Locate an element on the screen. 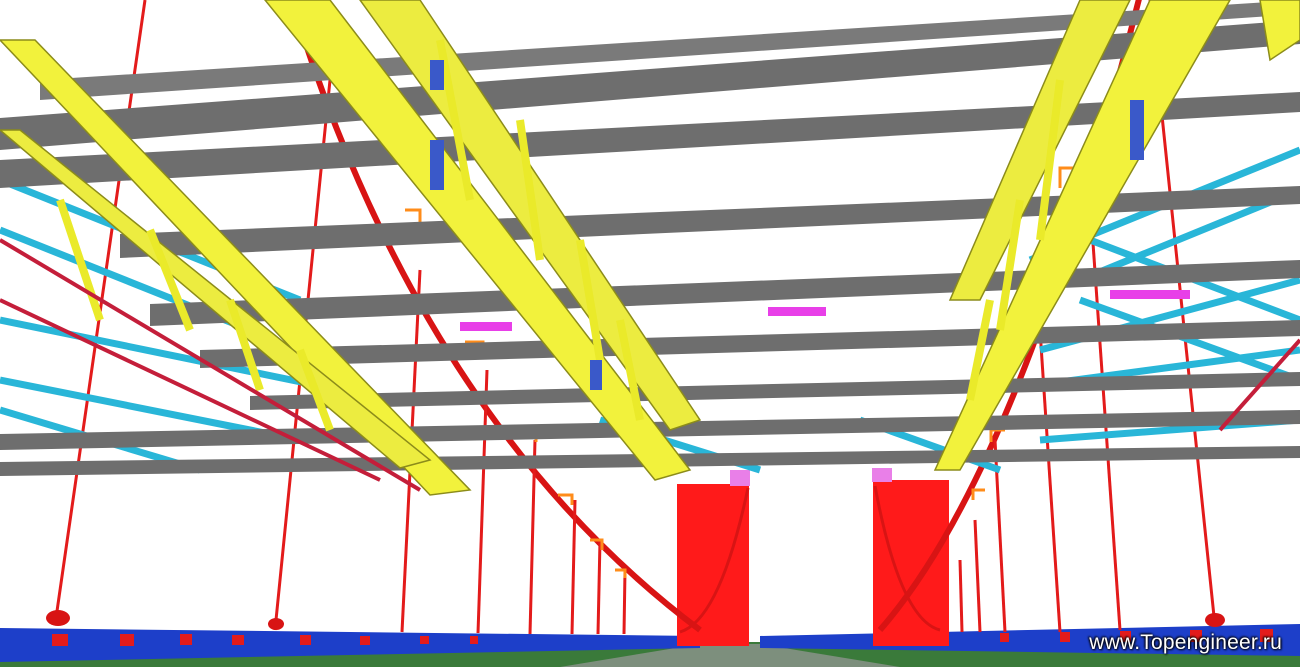  site-watermark: www.Topengineer.ru is located at coordinates (1185, 642).